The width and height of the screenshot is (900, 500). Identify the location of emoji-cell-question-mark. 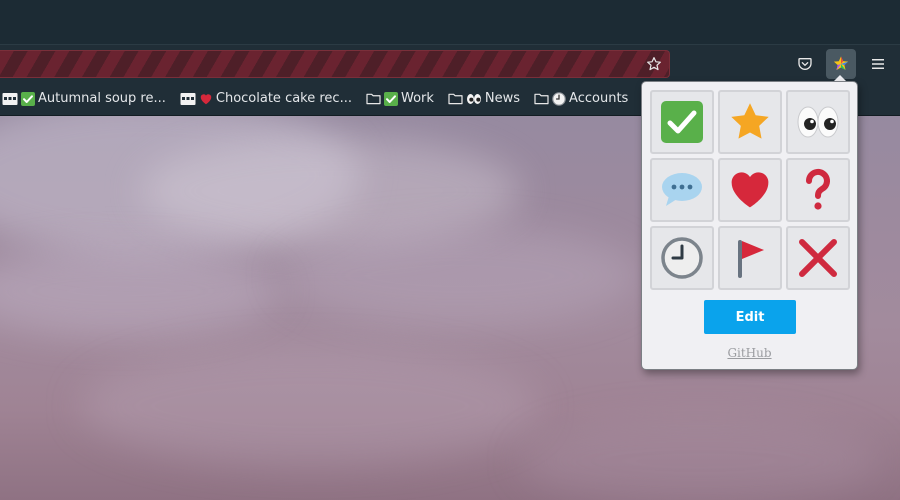
(818, 190).